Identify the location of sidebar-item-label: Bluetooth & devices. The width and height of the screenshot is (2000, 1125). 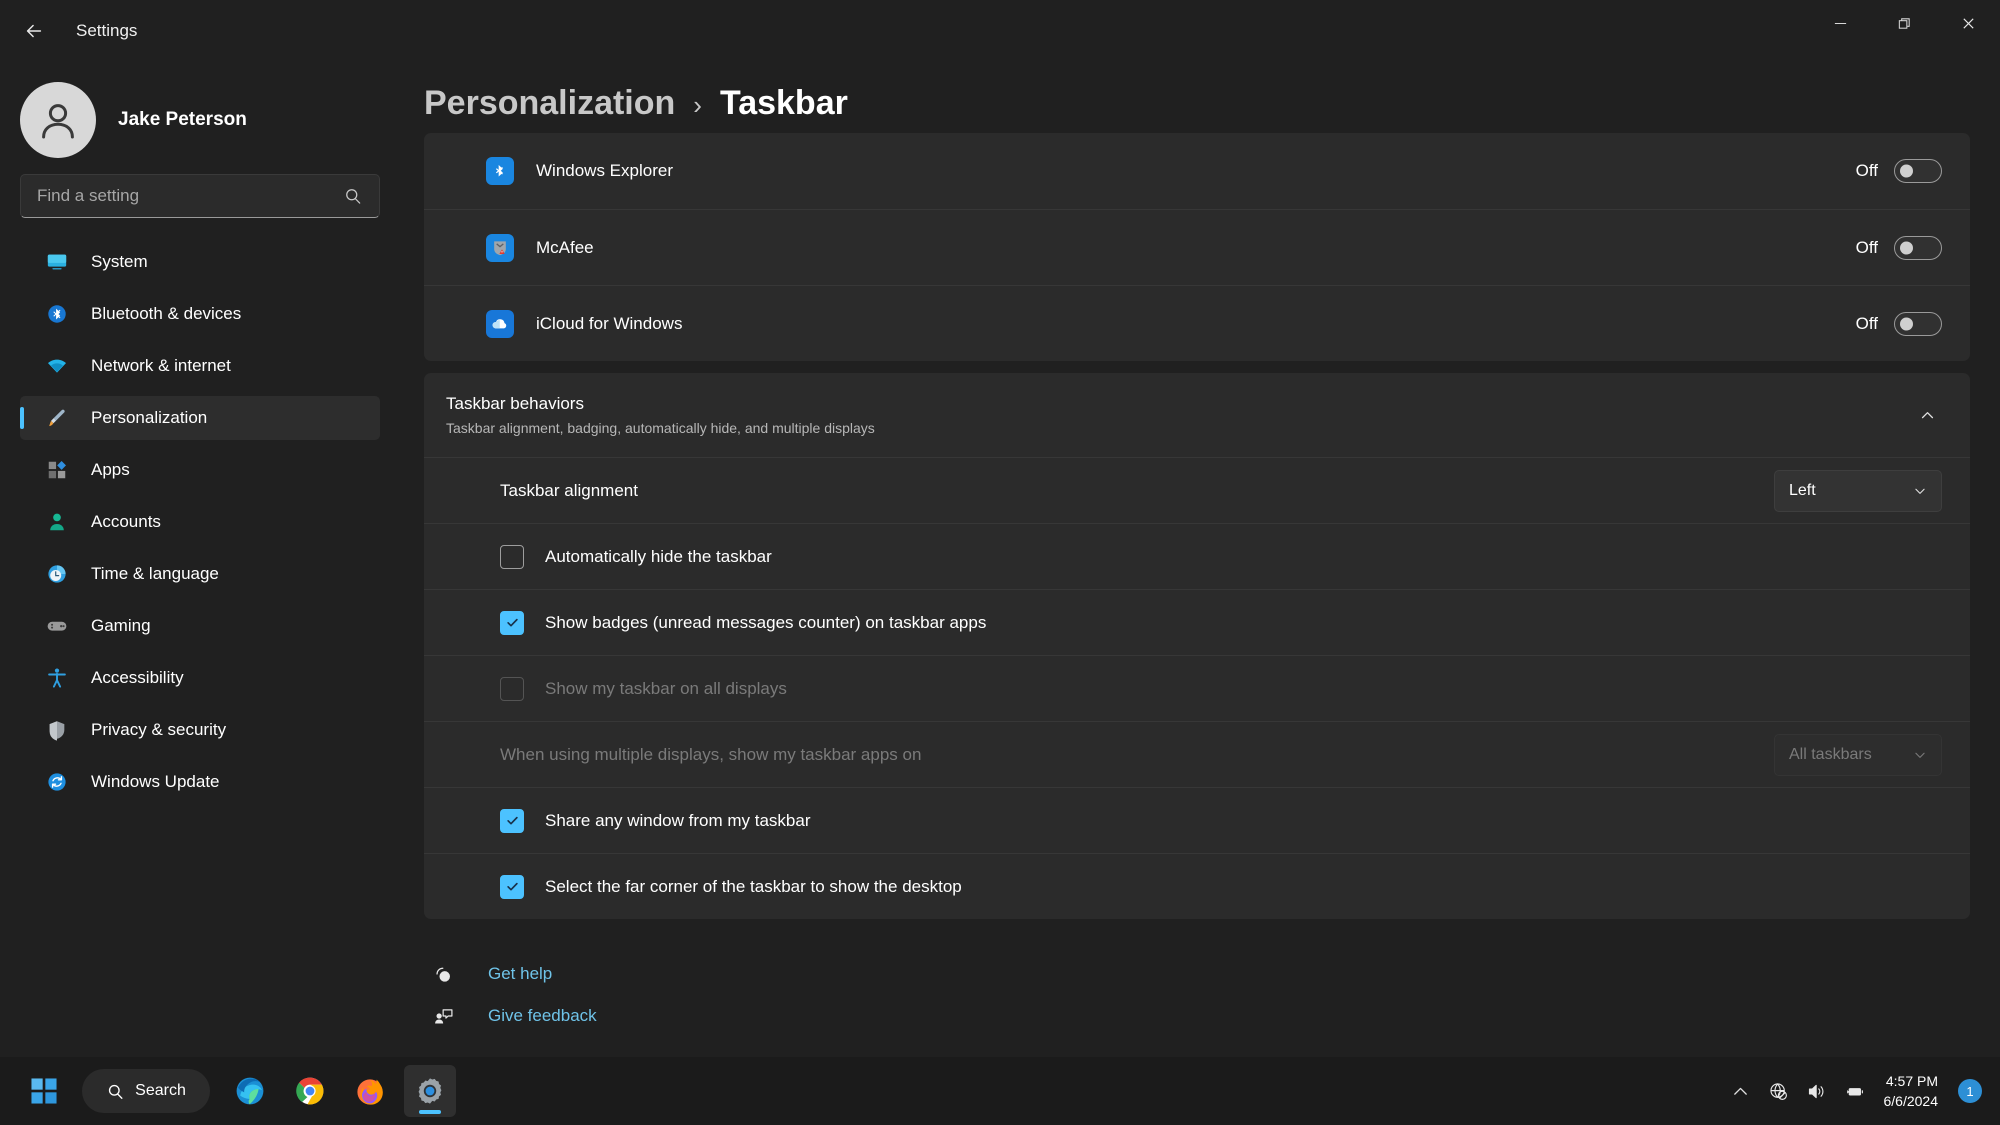
(166, 313).